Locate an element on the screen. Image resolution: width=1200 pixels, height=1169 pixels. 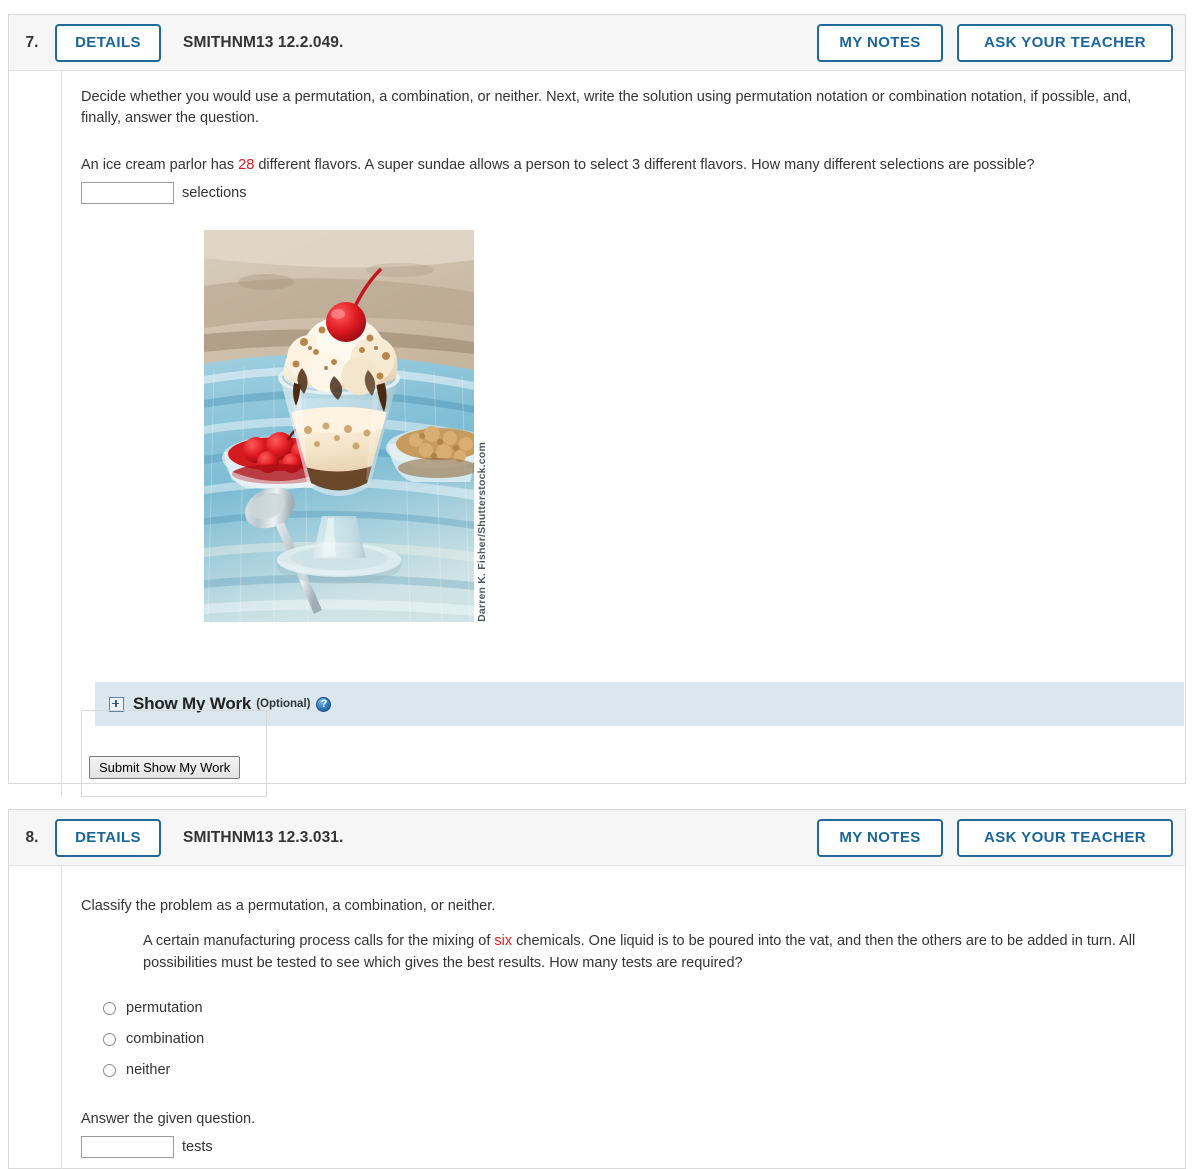
answer-line-8: tests is located at coordinates (625, 1146).